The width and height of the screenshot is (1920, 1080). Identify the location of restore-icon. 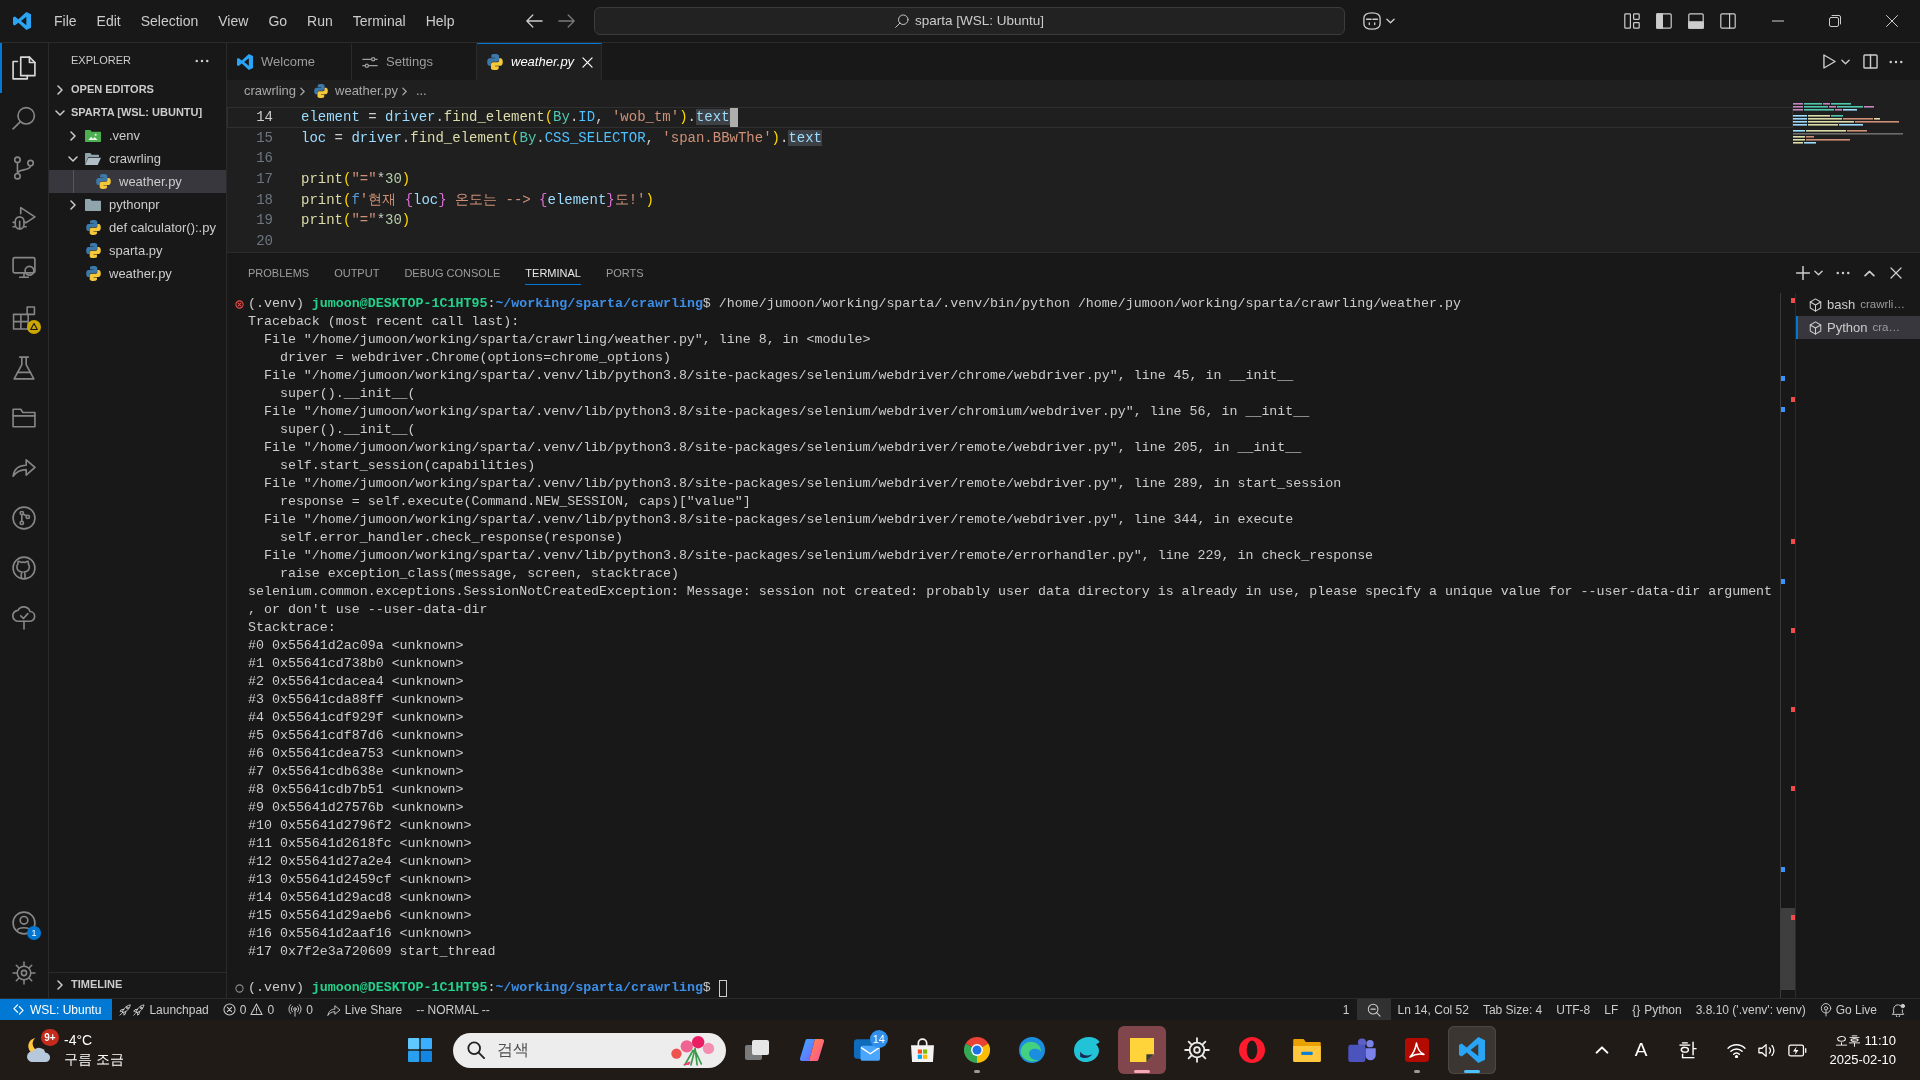
(1834, 21).